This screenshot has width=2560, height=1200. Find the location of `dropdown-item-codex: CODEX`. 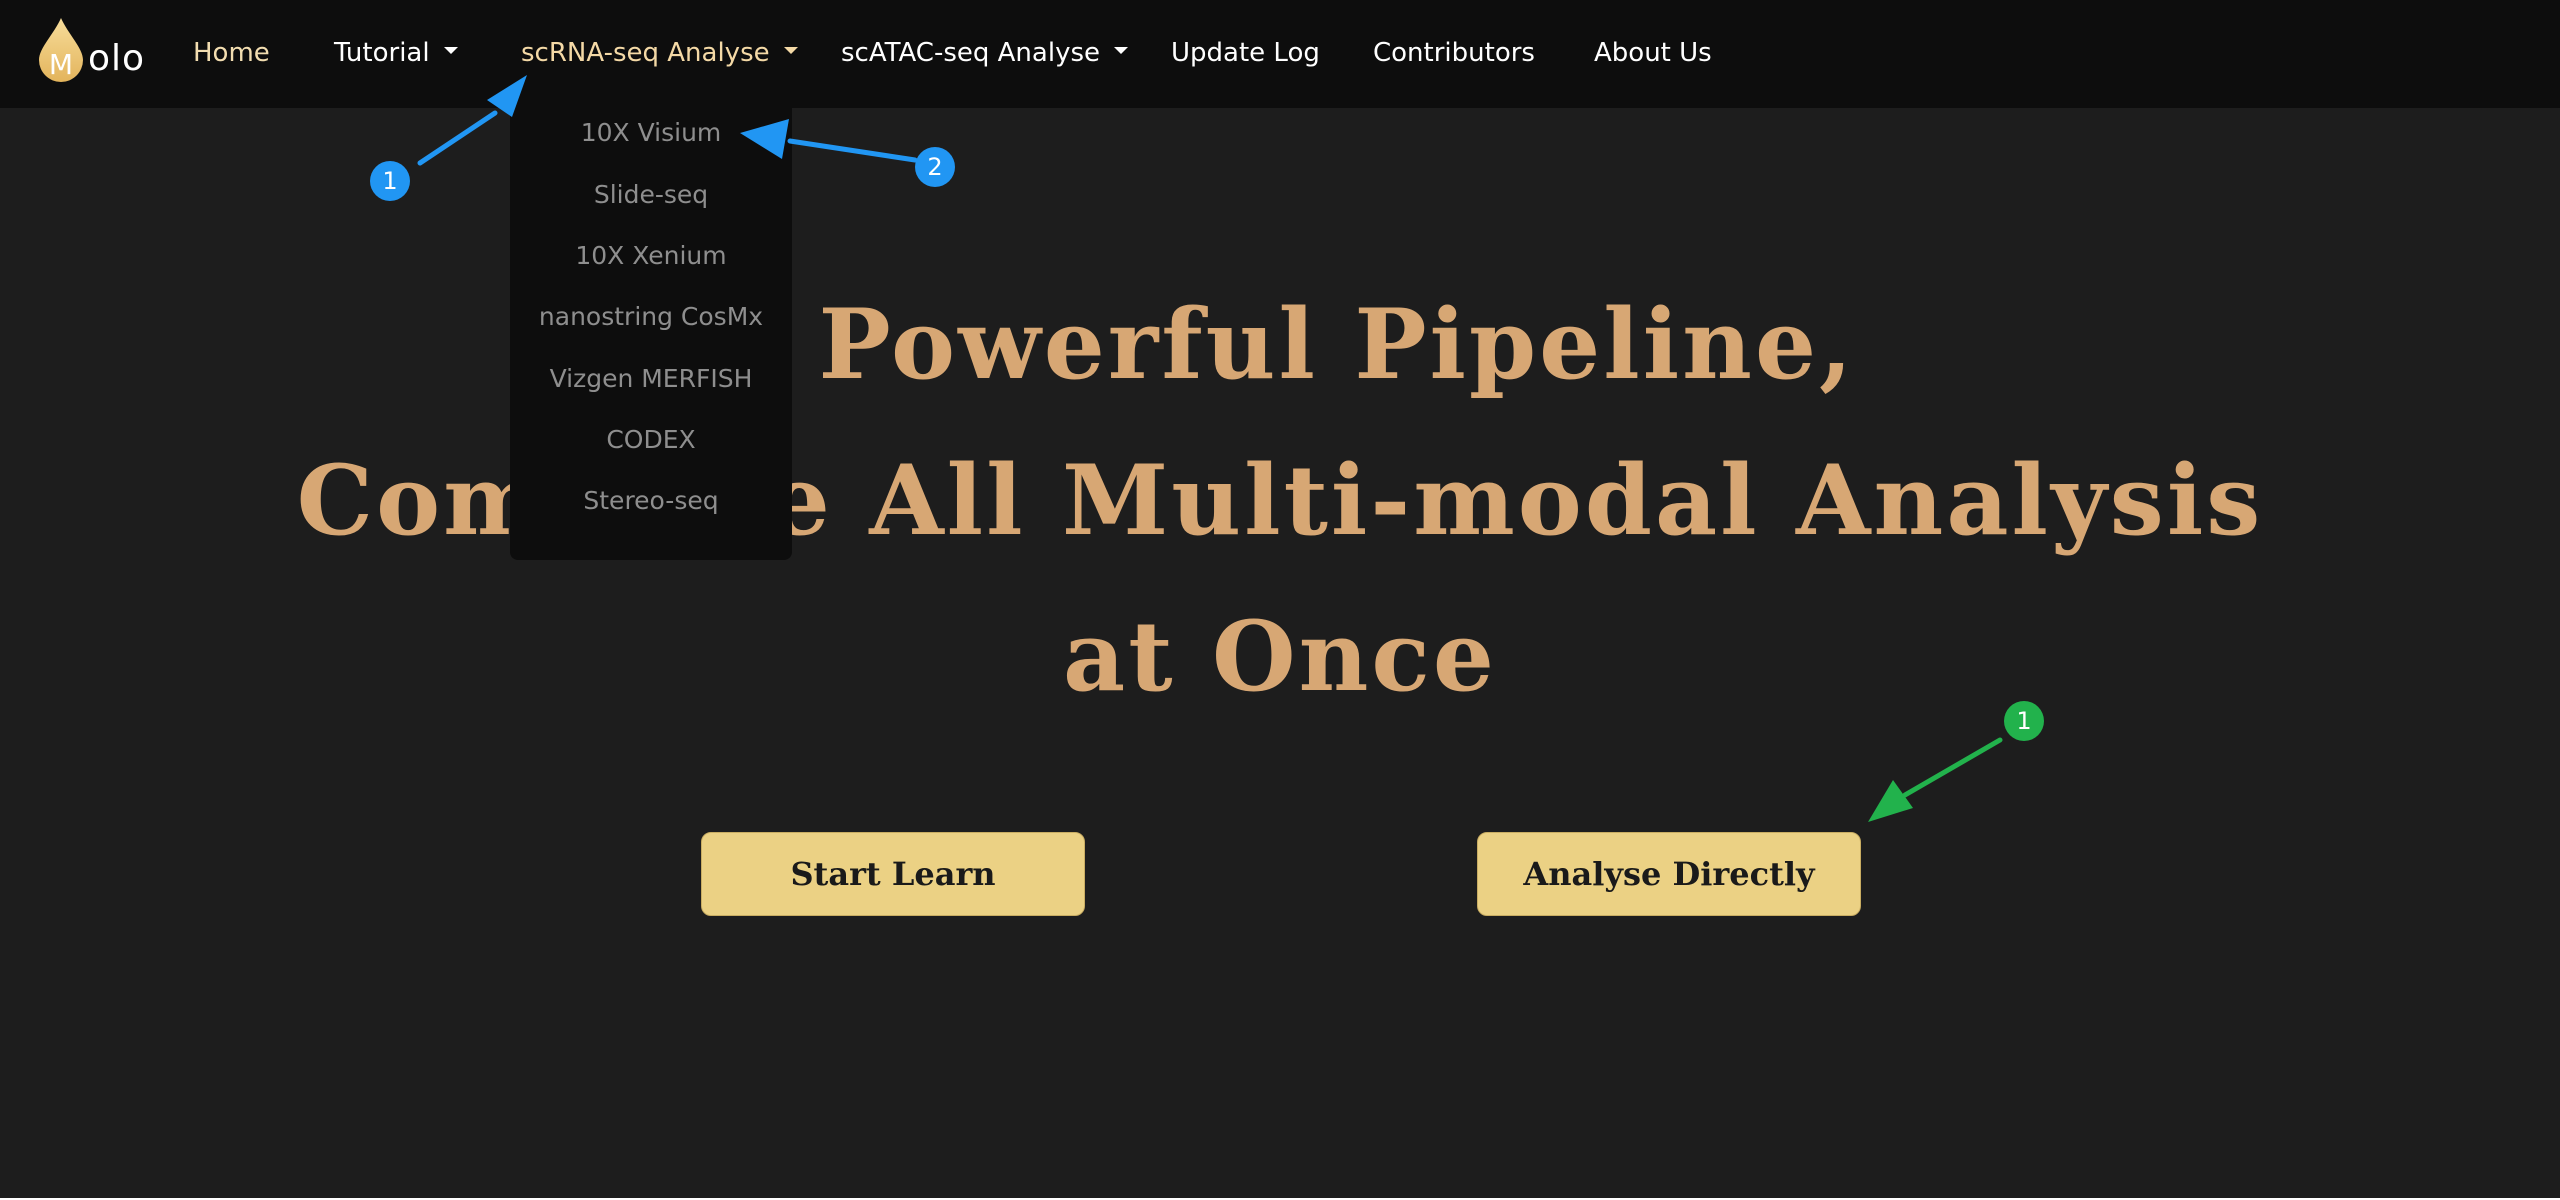

dropdown-item-codex: CODEX is located at coordinates (651, 439).